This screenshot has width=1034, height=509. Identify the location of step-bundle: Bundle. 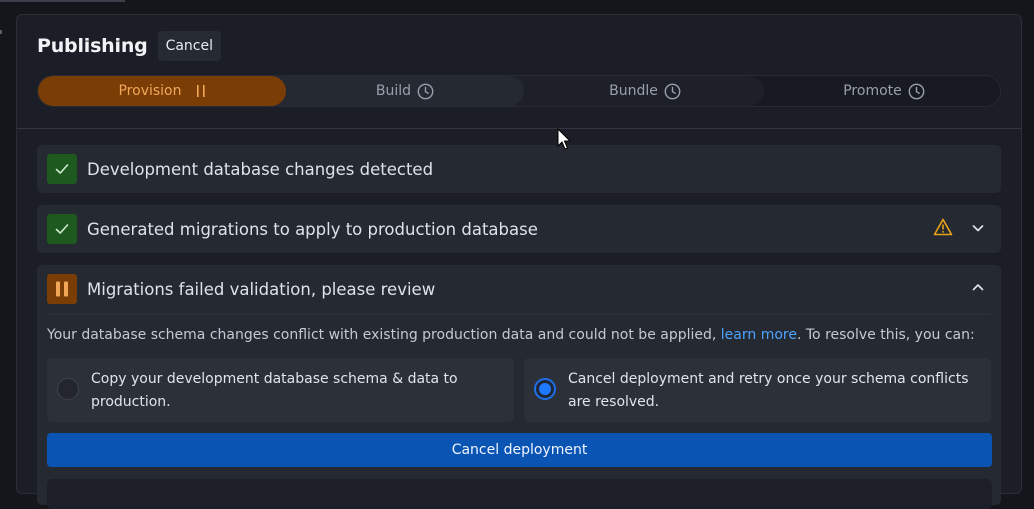
(631, 91).